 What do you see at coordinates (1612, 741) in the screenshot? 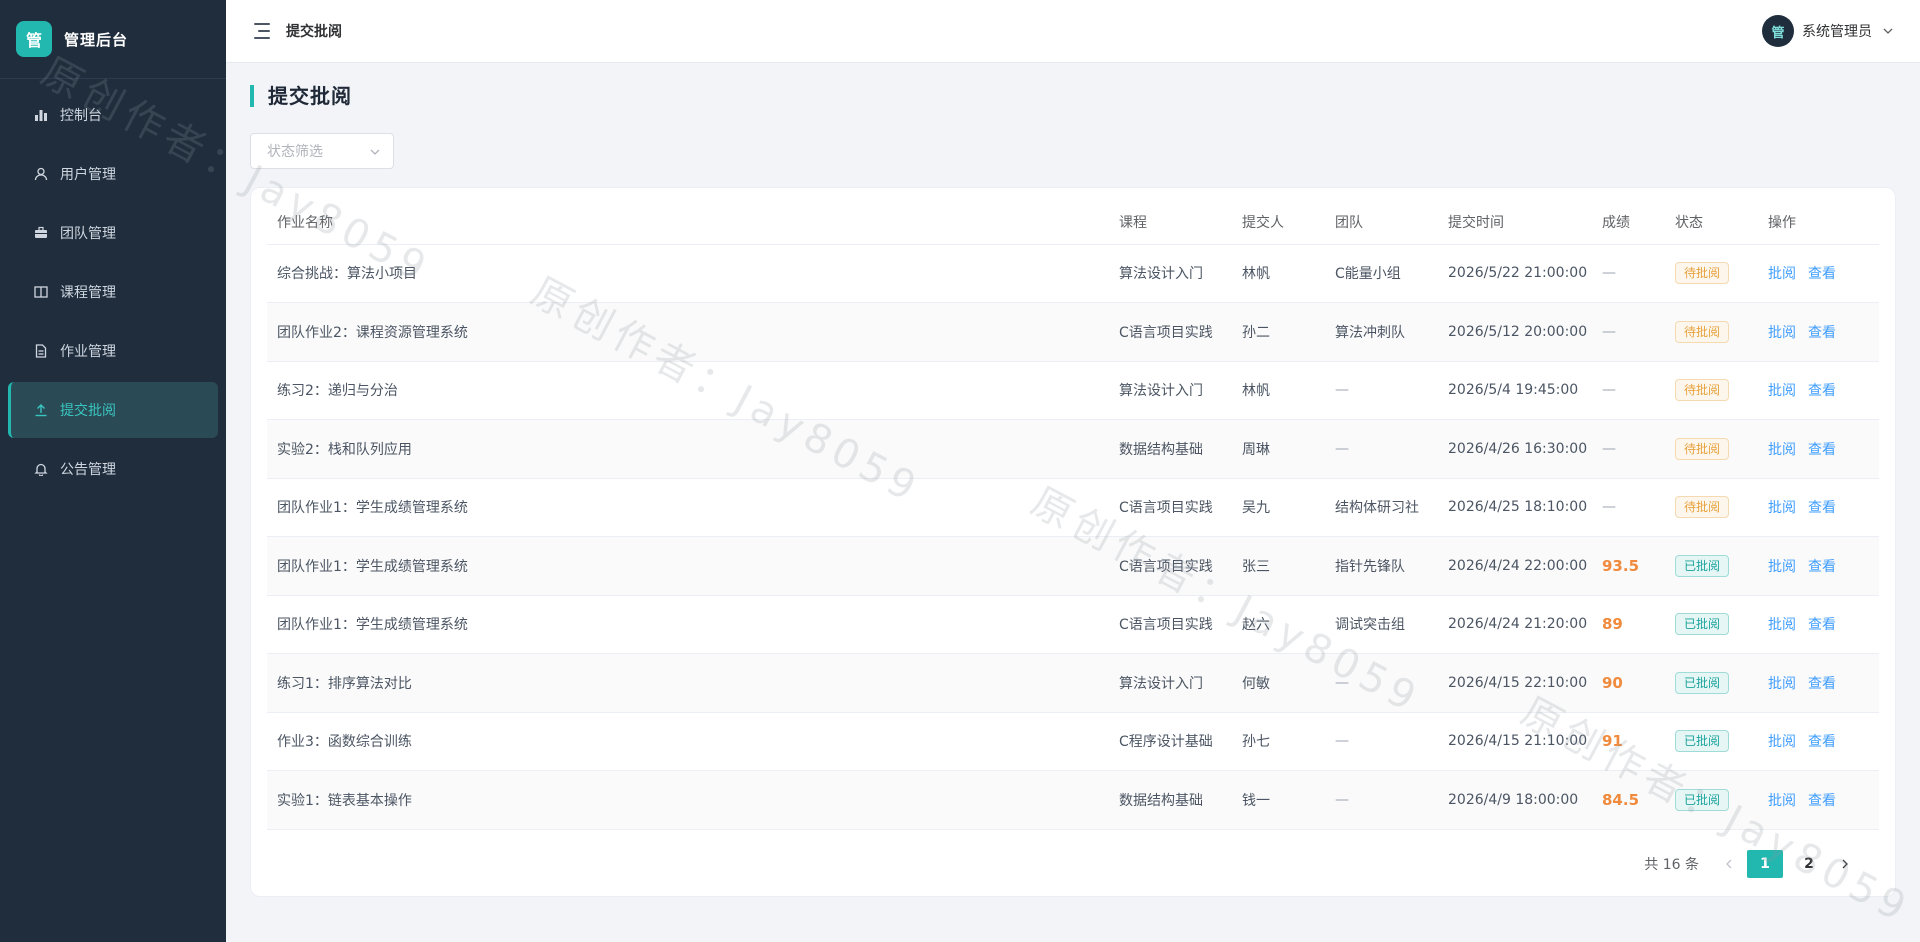
I see `score-value: 91` at bounding box center [1612, 741].